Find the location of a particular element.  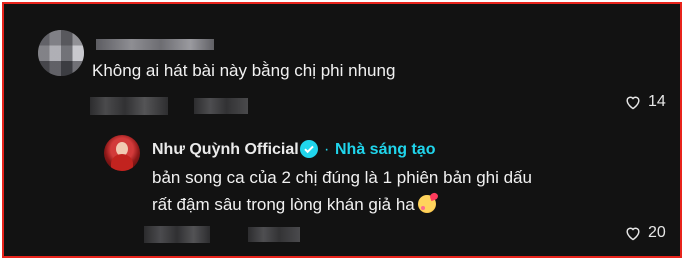

comment-like-count: 14 is located at coordinates (657, 101).